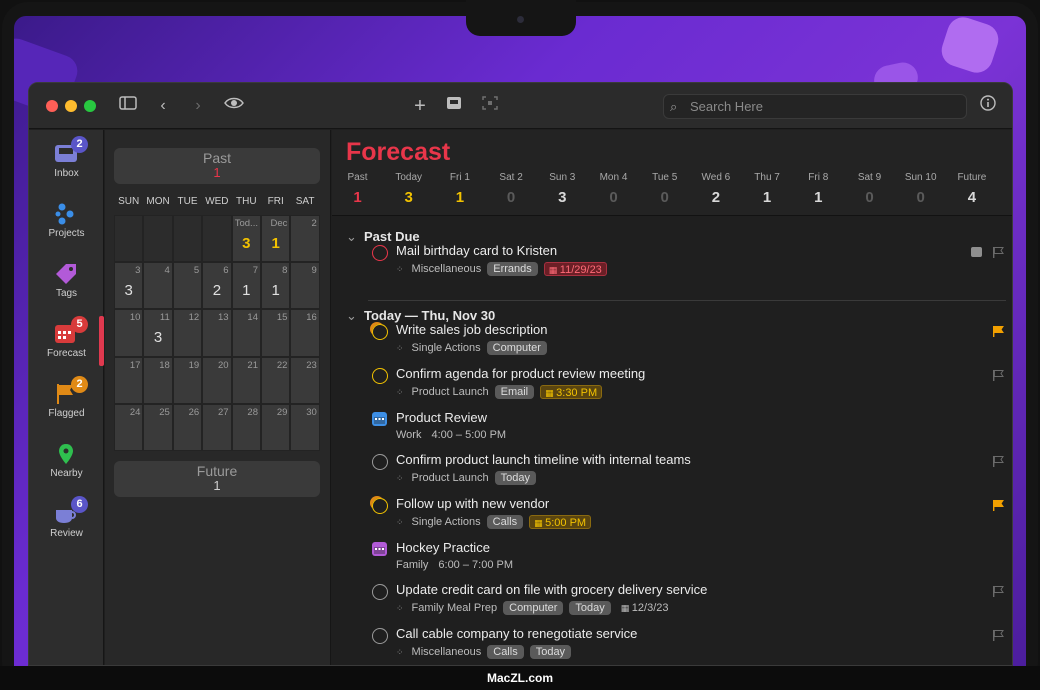 This screenshot has height=690, width=1040. Describe the element at coordinates (129, 333) in the screenshot. I see `calendar-day-cell: 10` at that location.